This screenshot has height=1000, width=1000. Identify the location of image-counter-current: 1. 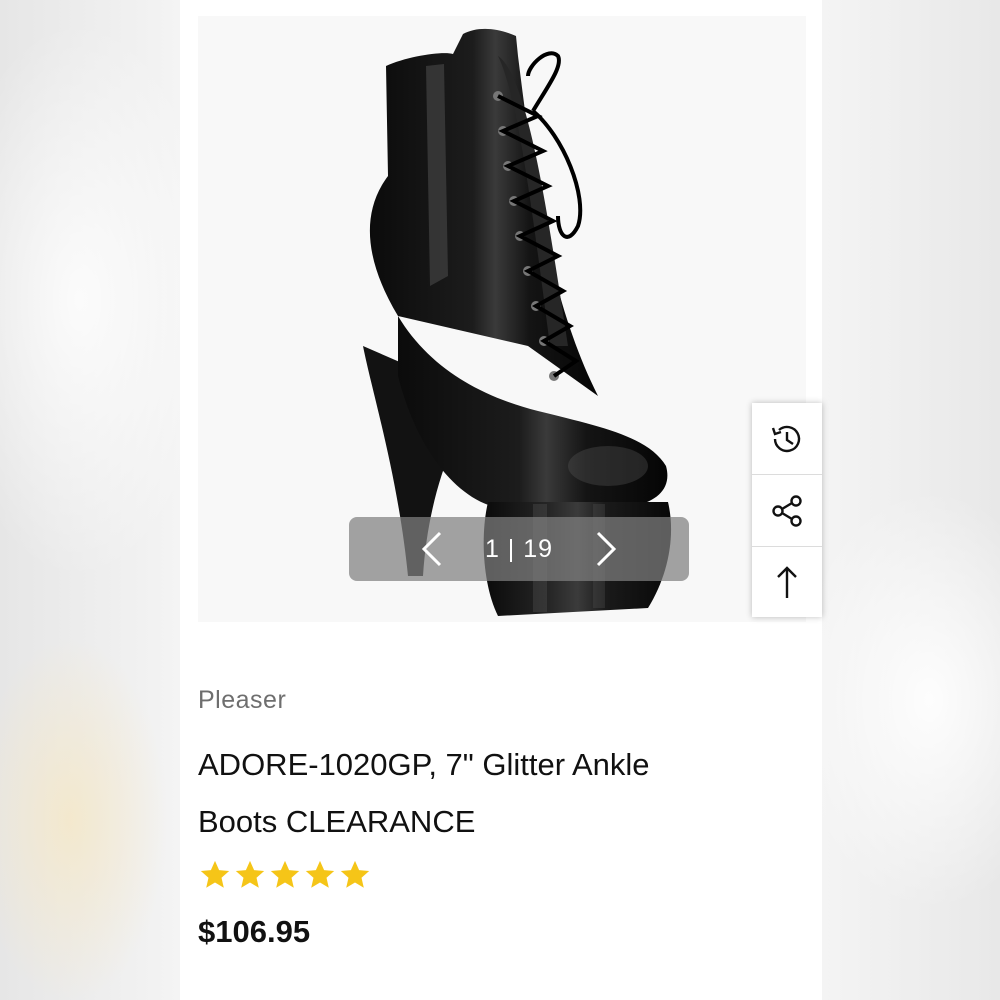
(492, 548).